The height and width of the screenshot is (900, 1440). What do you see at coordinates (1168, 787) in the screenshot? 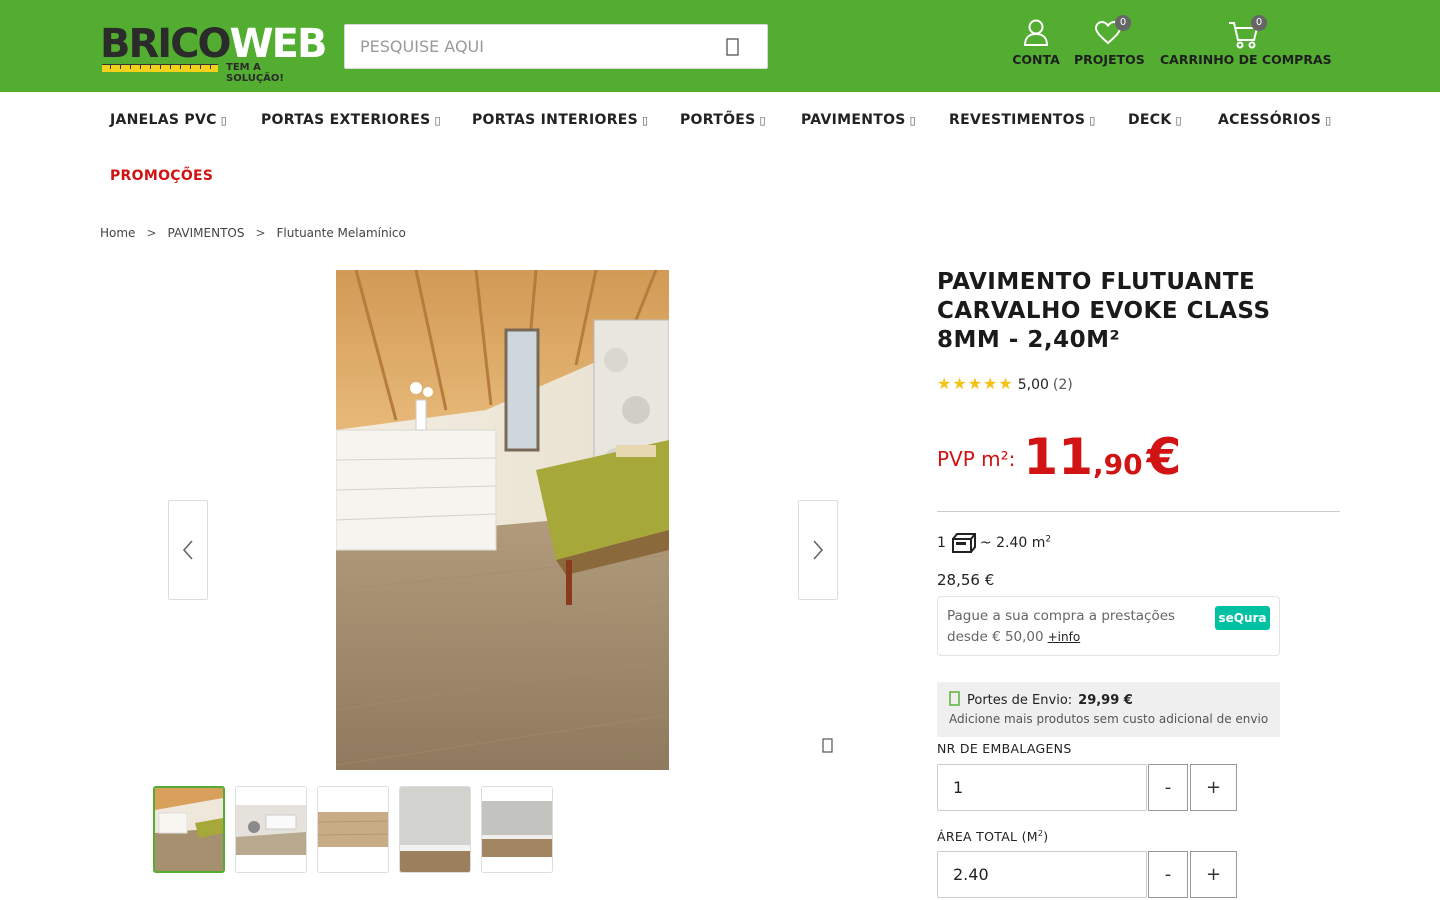
I see `packages-decrement-button: -` at bounding box center [1168, 787].